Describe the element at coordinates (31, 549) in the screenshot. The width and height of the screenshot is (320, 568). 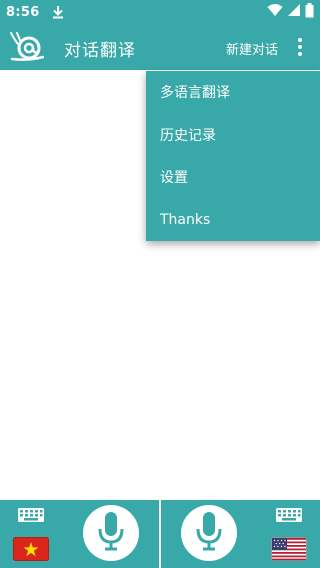
I see `vietnam-flag-icon` at that location.